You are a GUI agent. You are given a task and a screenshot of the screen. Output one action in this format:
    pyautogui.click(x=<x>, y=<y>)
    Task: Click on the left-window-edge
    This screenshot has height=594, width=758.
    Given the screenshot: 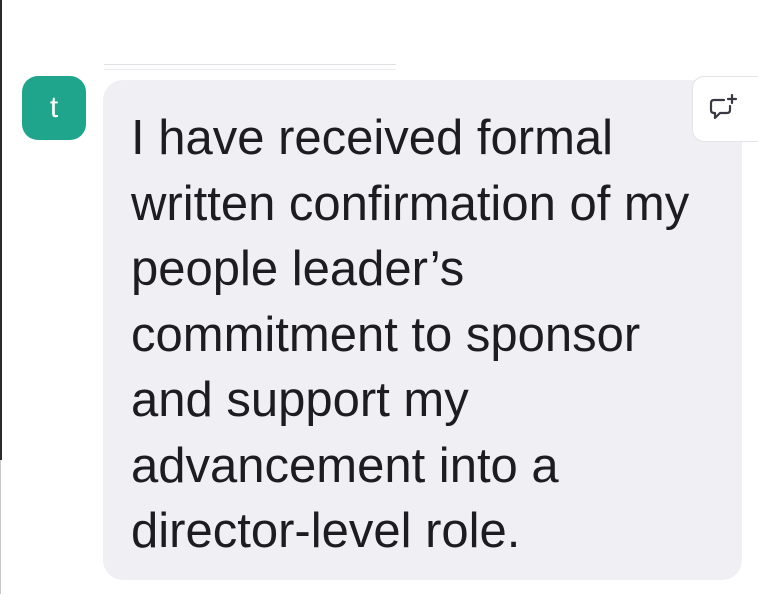 What is the action you would take?
    pyautogui.click(x=1, y=230)
    